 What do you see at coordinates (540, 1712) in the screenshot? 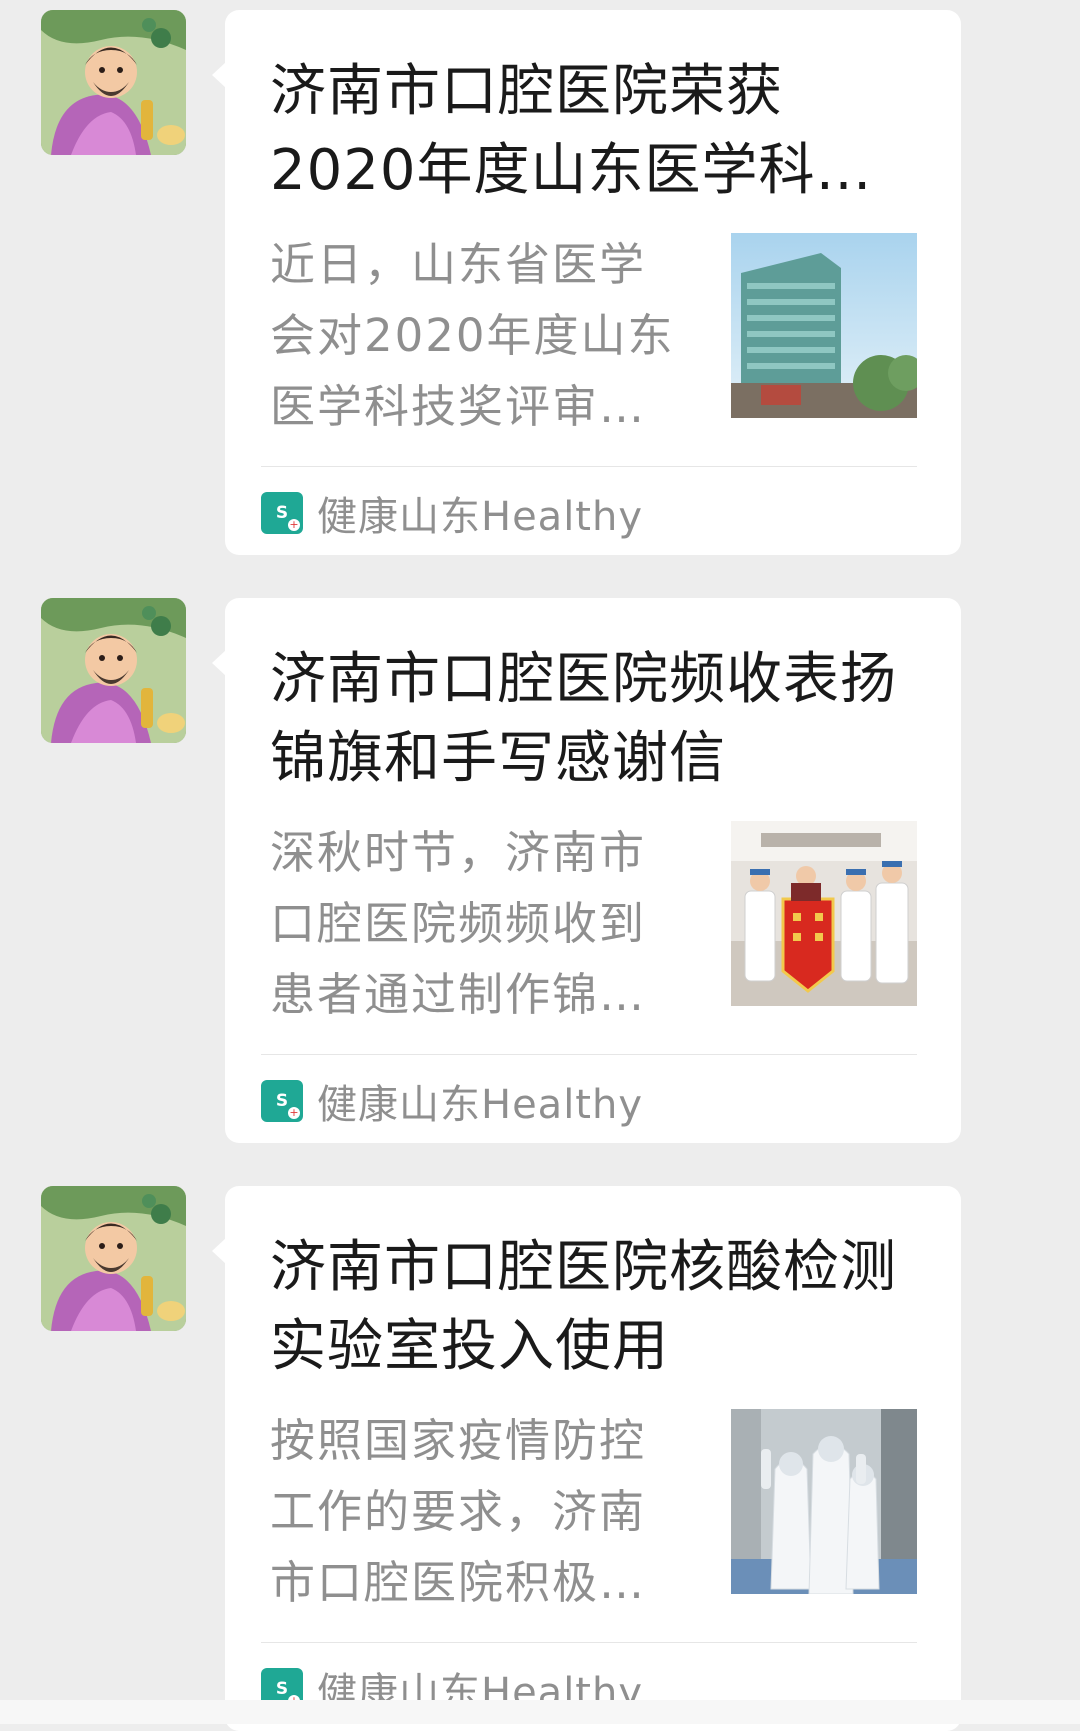
I see `bottom-bar` at bounding box center [540, 1712].